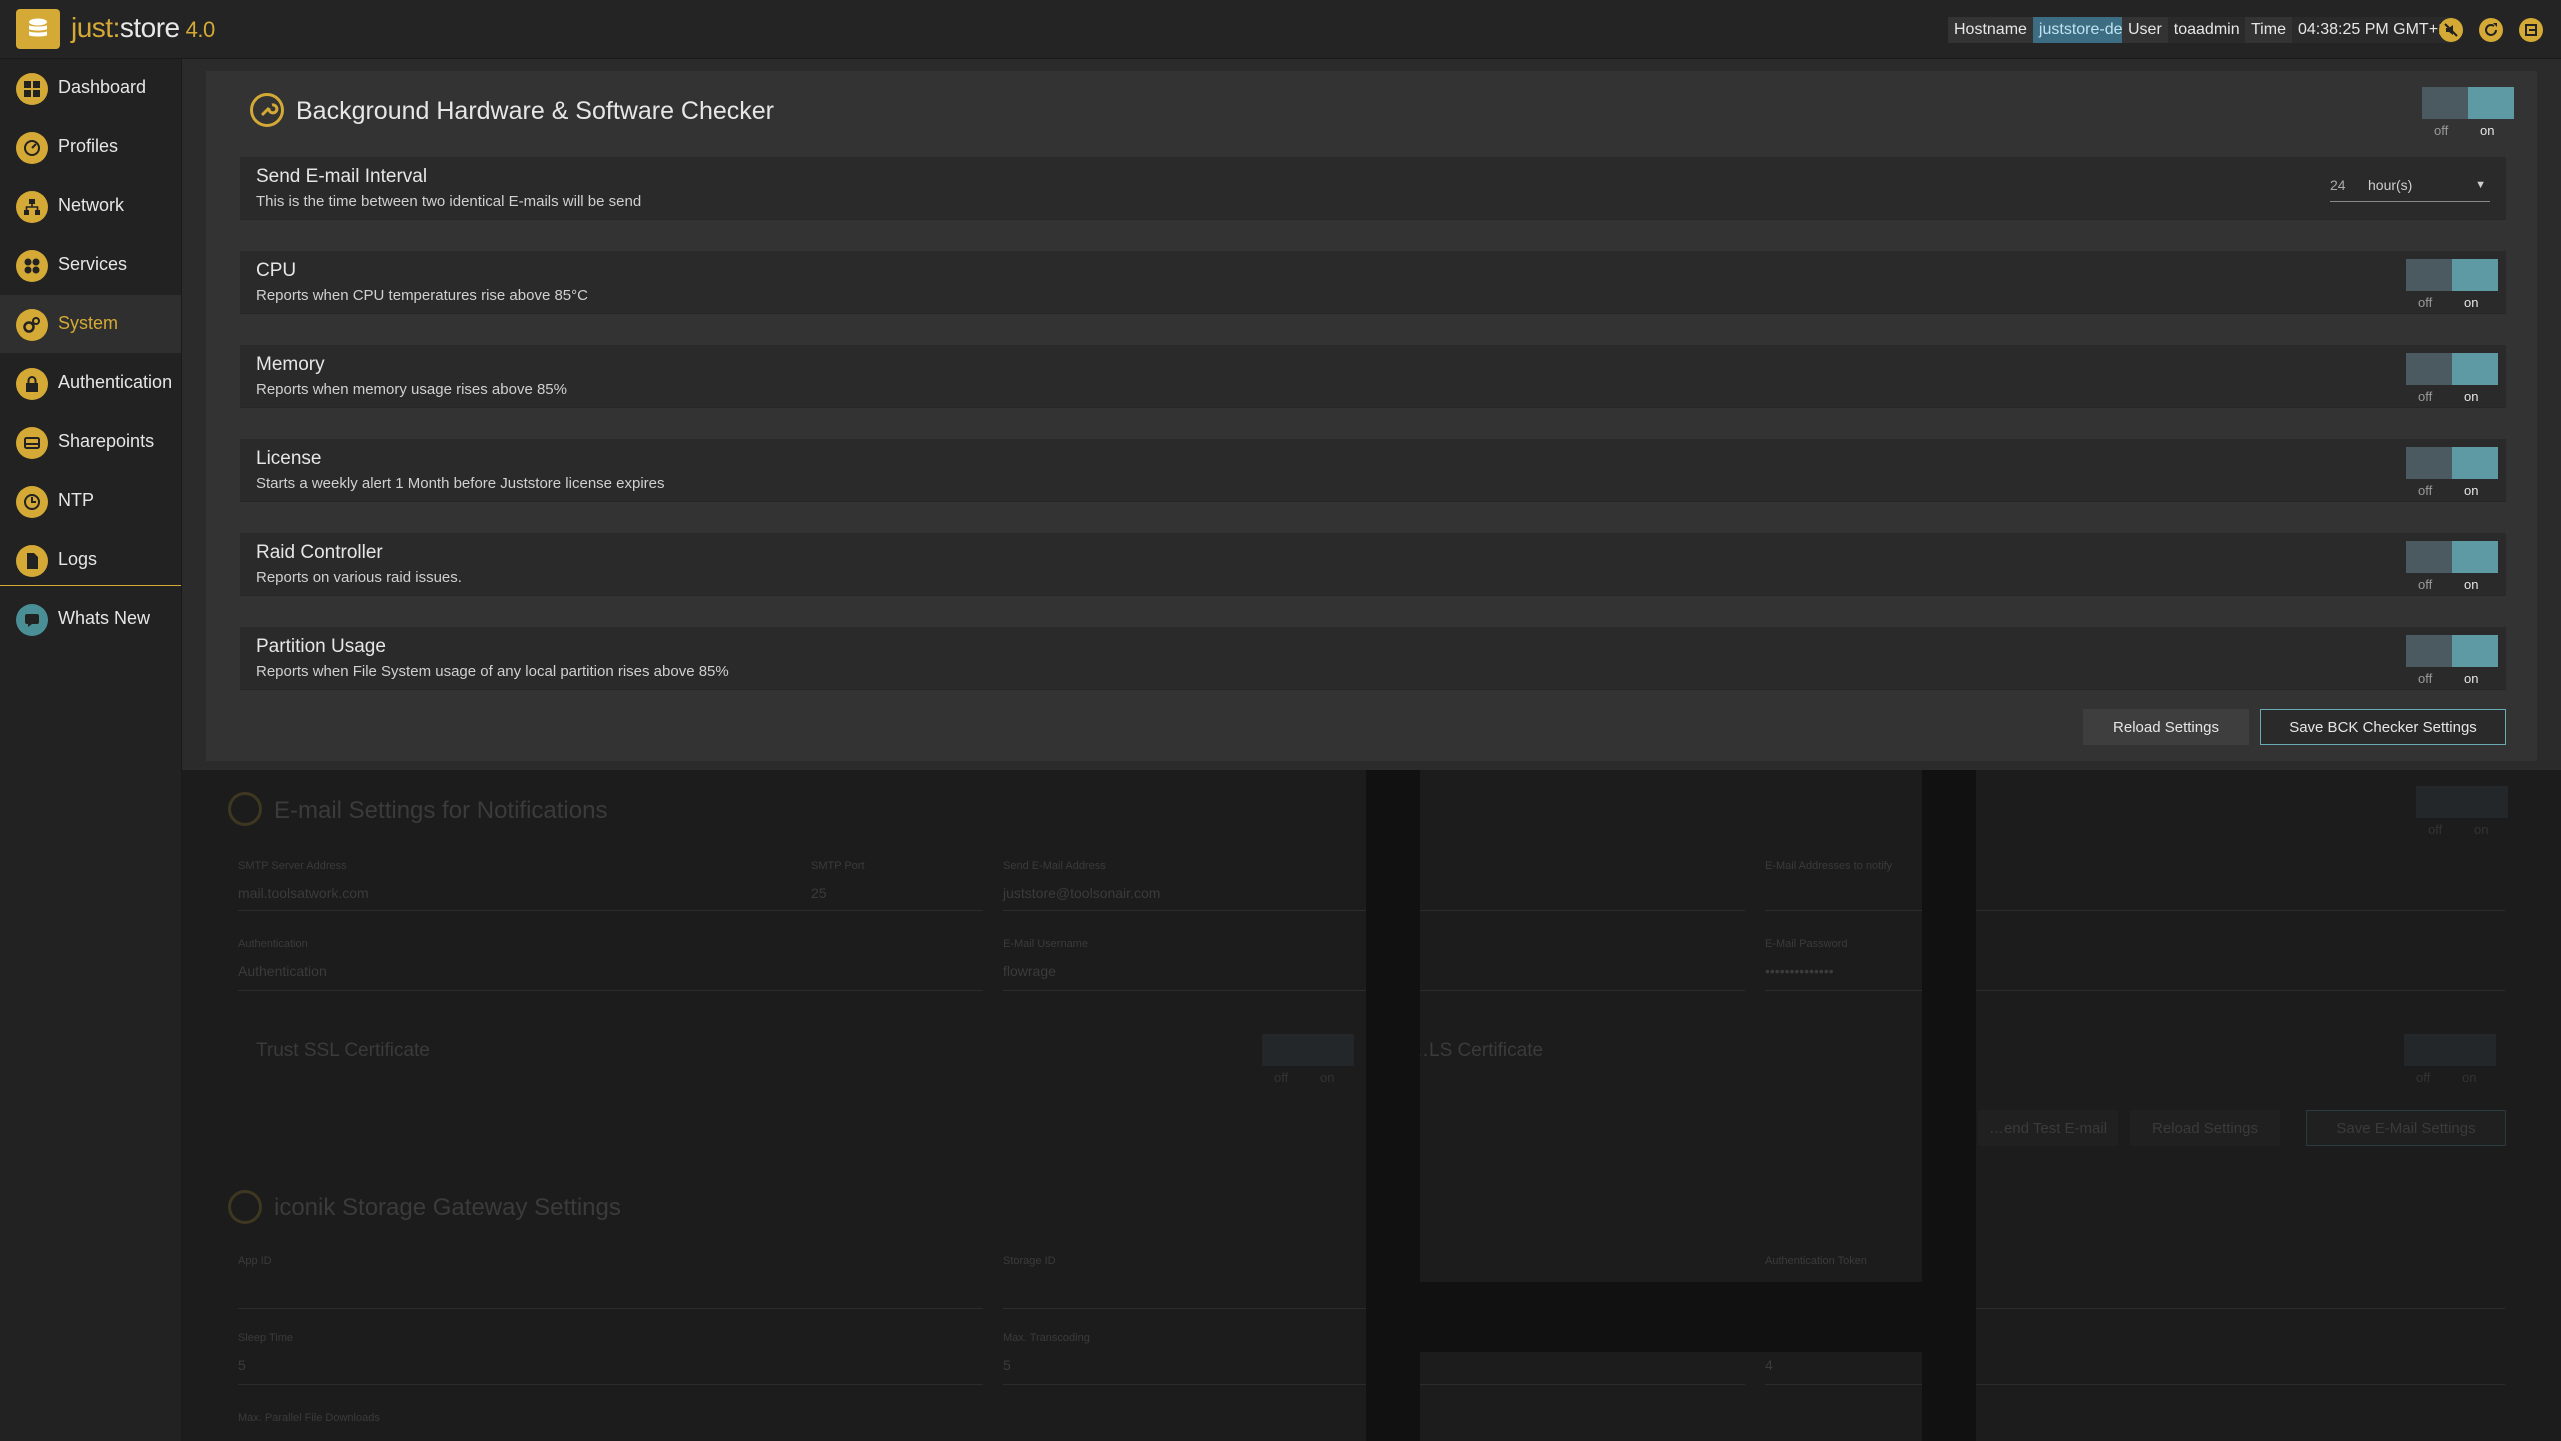 The image size is (2561, 1441). What do you see at coordinates (610, 1384) in the screenshot?
I see `sleep-underline` at bounding box center [610, 1384].